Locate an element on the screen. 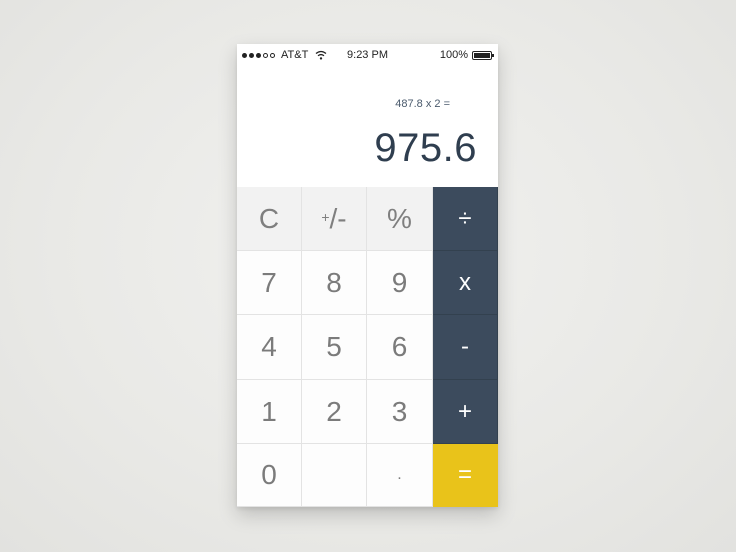  expression-text: 487.8 x 2 = is located at coordinates (422, 104).